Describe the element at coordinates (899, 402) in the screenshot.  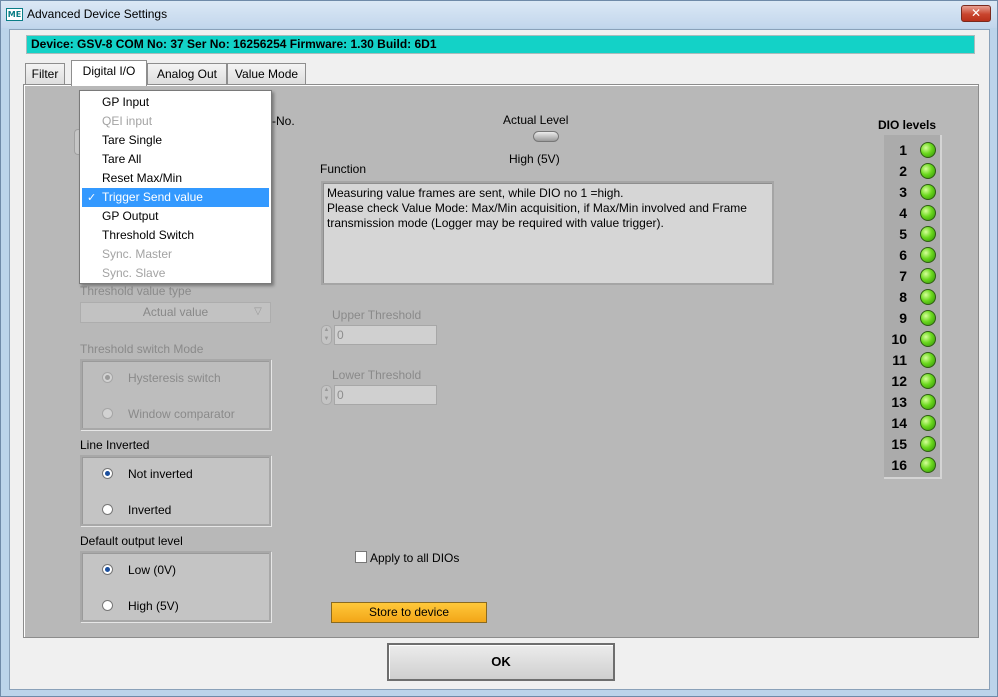
I see `dio-number-label: 13` at that location.